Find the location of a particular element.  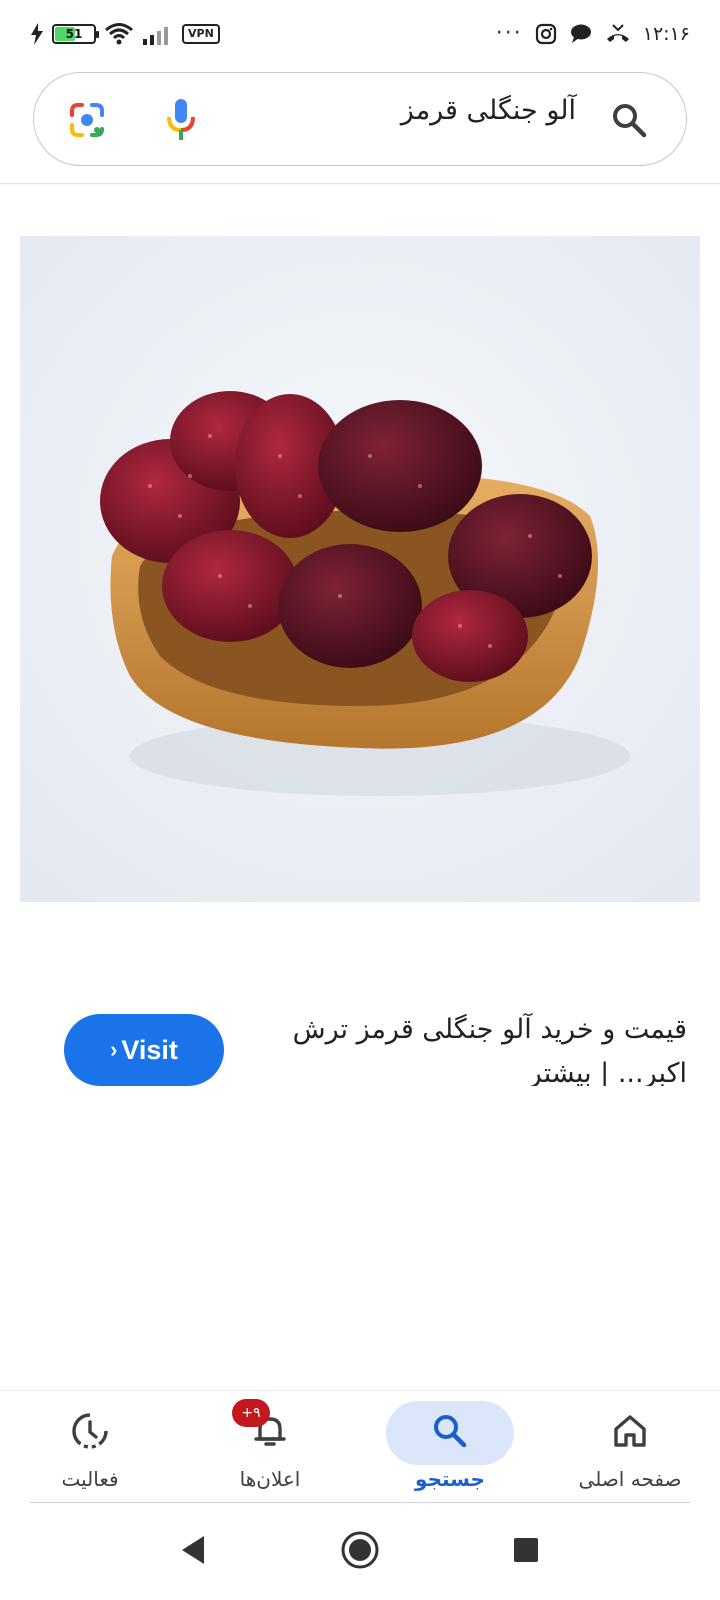

missed-call-icon is located at coordinates (617, 33).